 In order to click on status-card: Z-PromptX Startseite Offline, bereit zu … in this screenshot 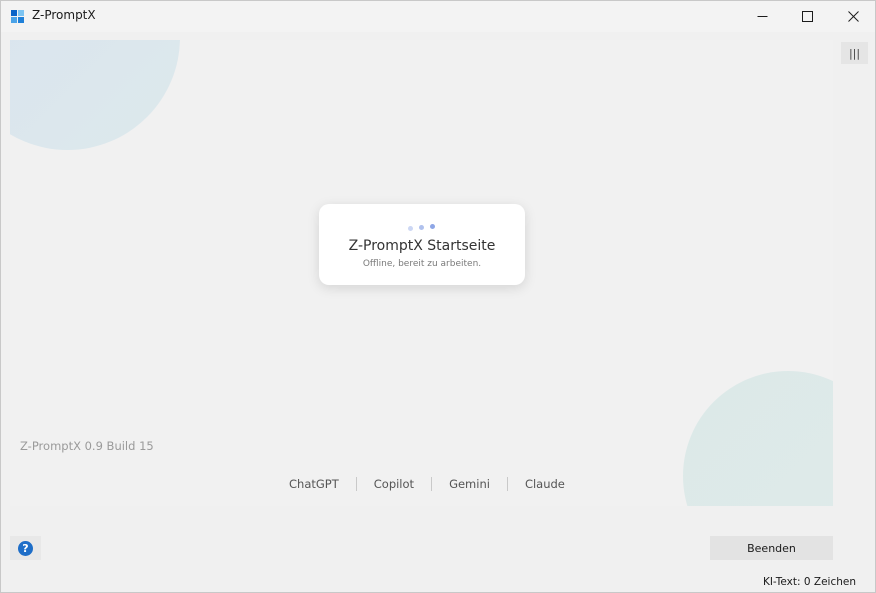, I will do `click(422, 244)`.